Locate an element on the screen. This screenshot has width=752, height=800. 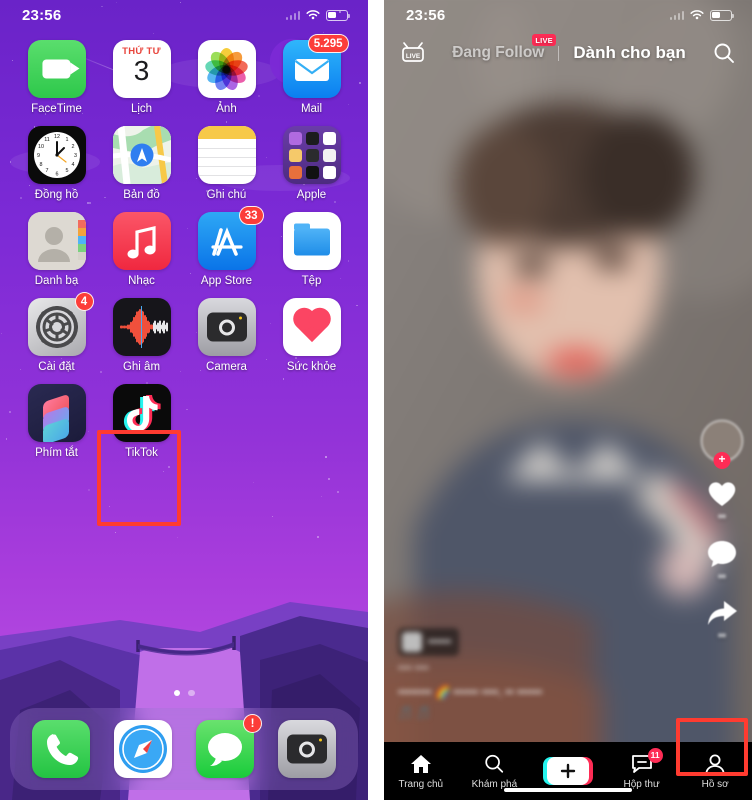
nav-home: Trang chủ is located at coordinates (421, 771).